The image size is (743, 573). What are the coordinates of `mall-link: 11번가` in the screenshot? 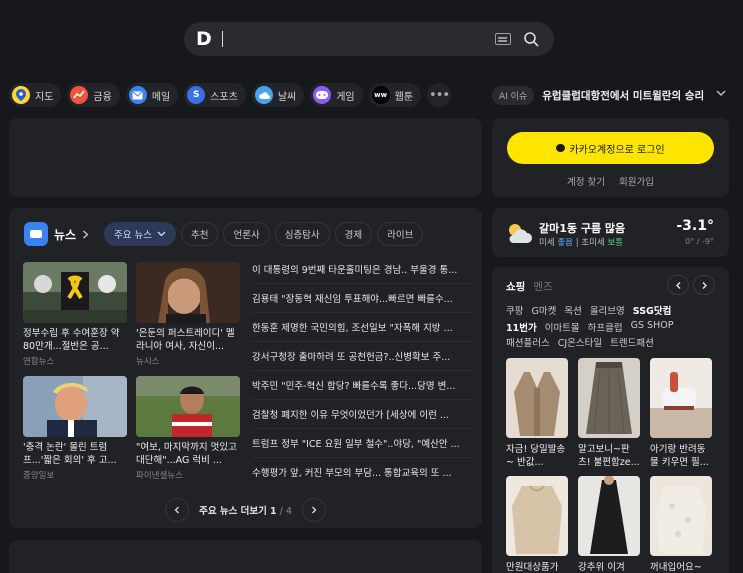 It's located at (521, 327).